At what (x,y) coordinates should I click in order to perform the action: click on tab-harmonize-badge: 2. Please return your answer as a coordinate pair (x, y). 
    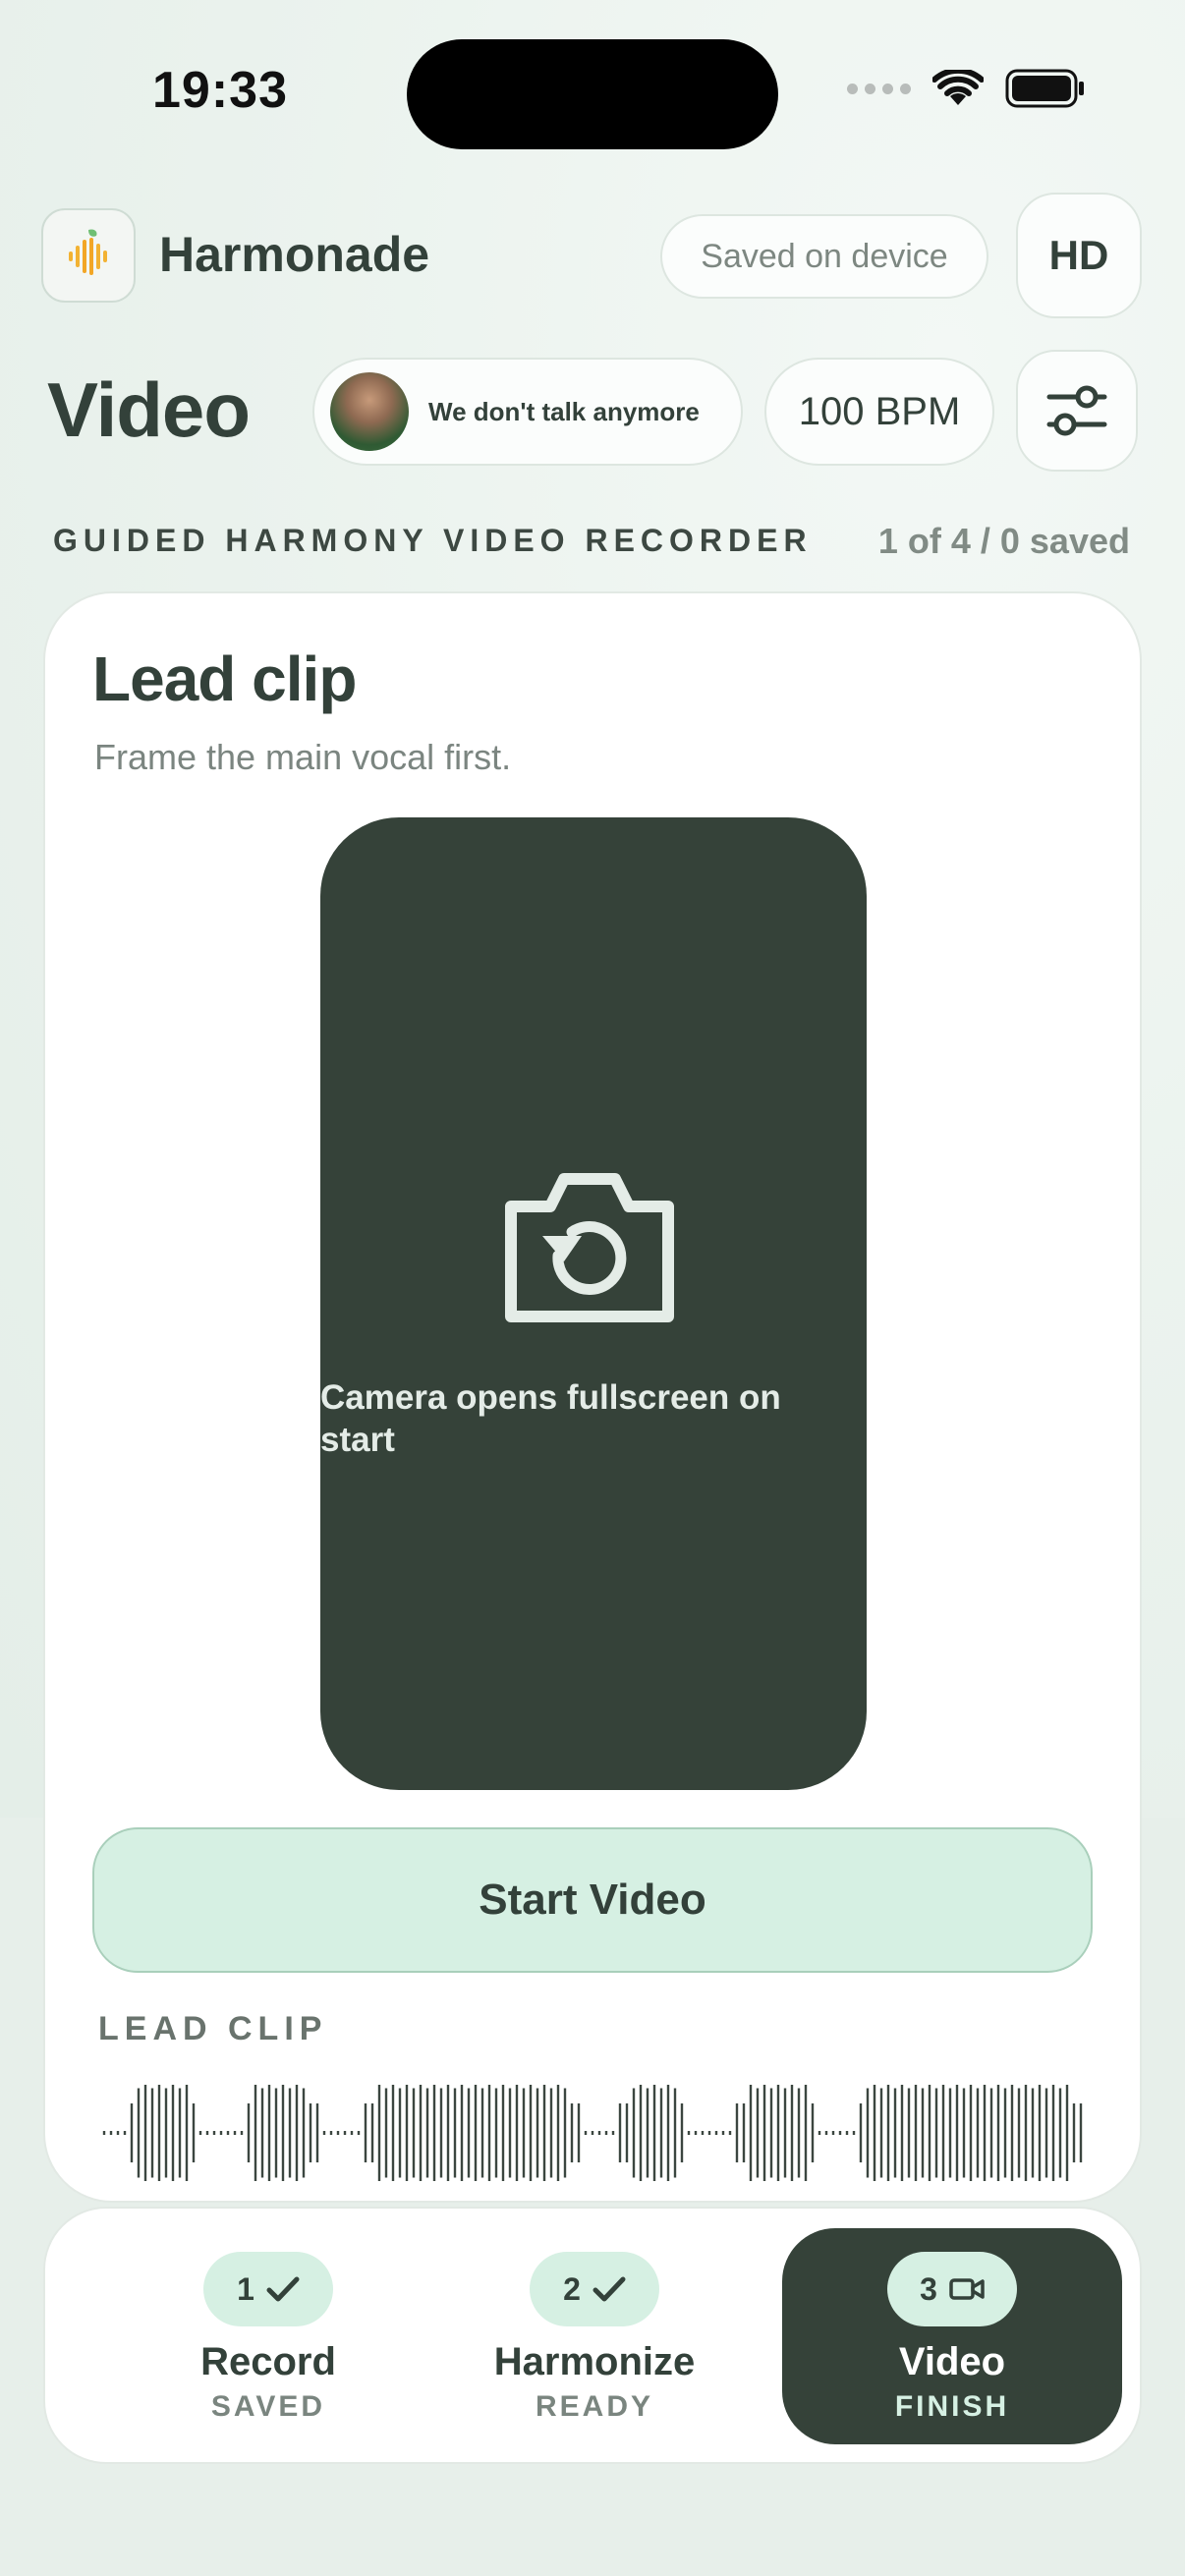
    Looking at the image, I should click on (594, 2289).